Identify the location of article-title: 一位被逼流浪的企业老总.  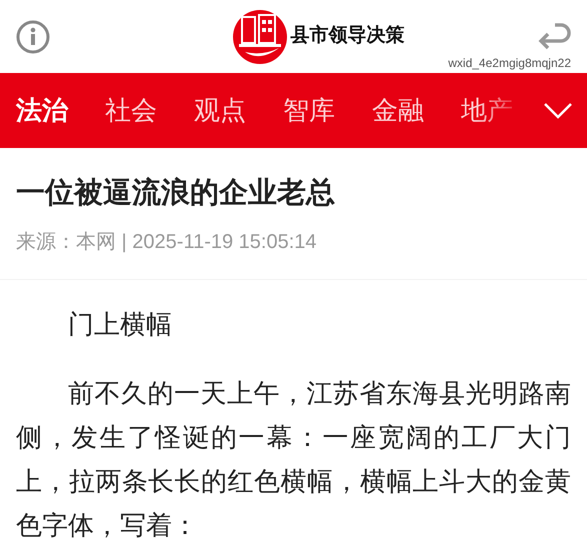
(176, 193).